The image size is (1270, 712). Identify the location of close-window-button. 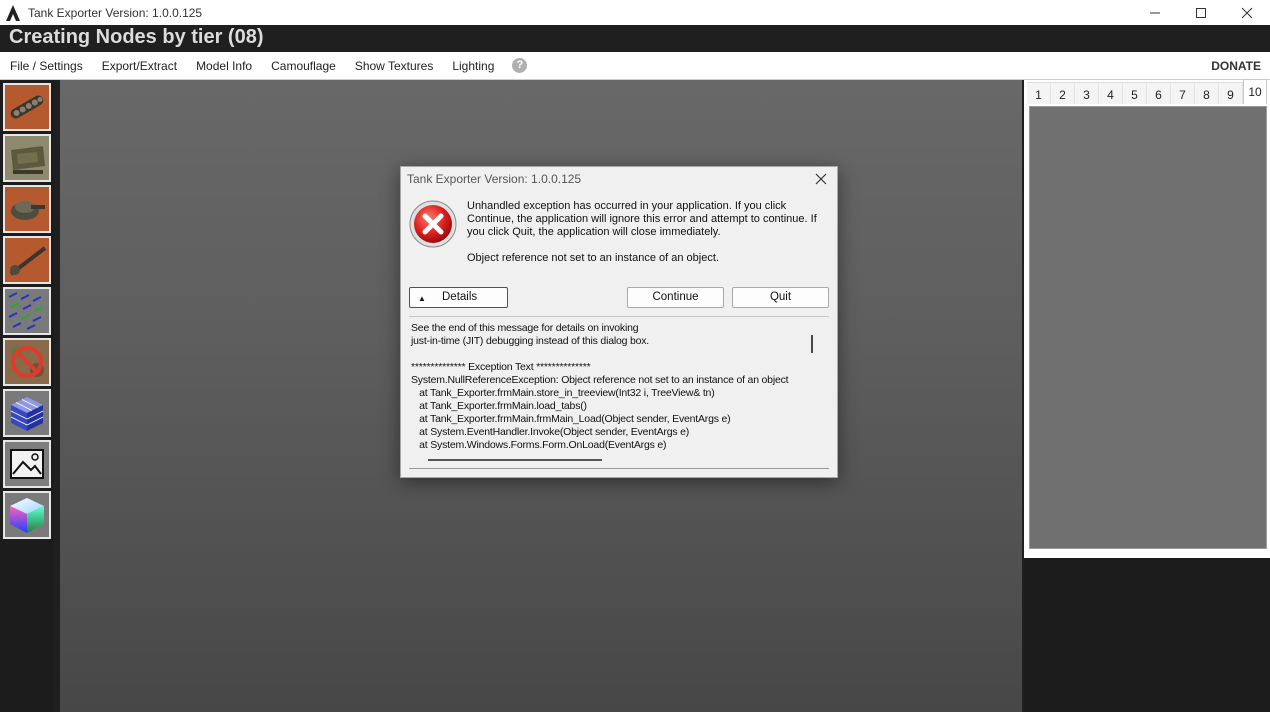
(1247, 12).